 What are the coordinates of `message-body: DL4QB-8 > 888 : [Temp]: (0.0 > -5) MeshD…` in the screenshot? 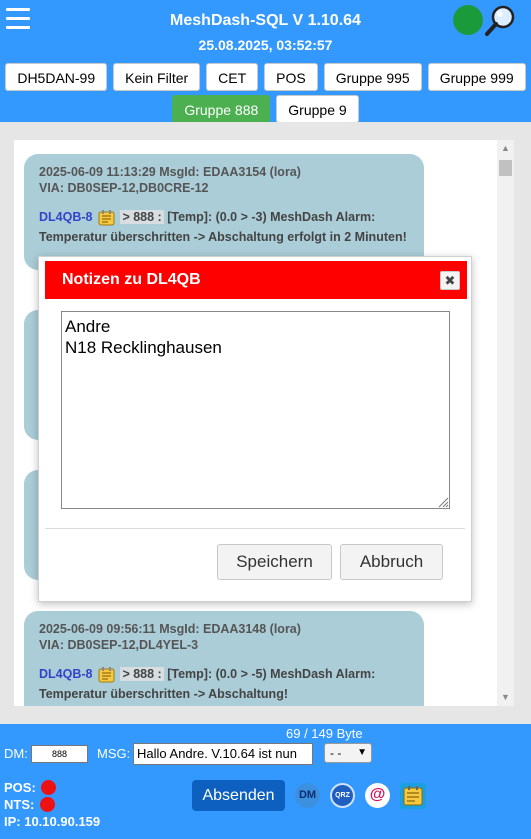 It's located at (224, 684).